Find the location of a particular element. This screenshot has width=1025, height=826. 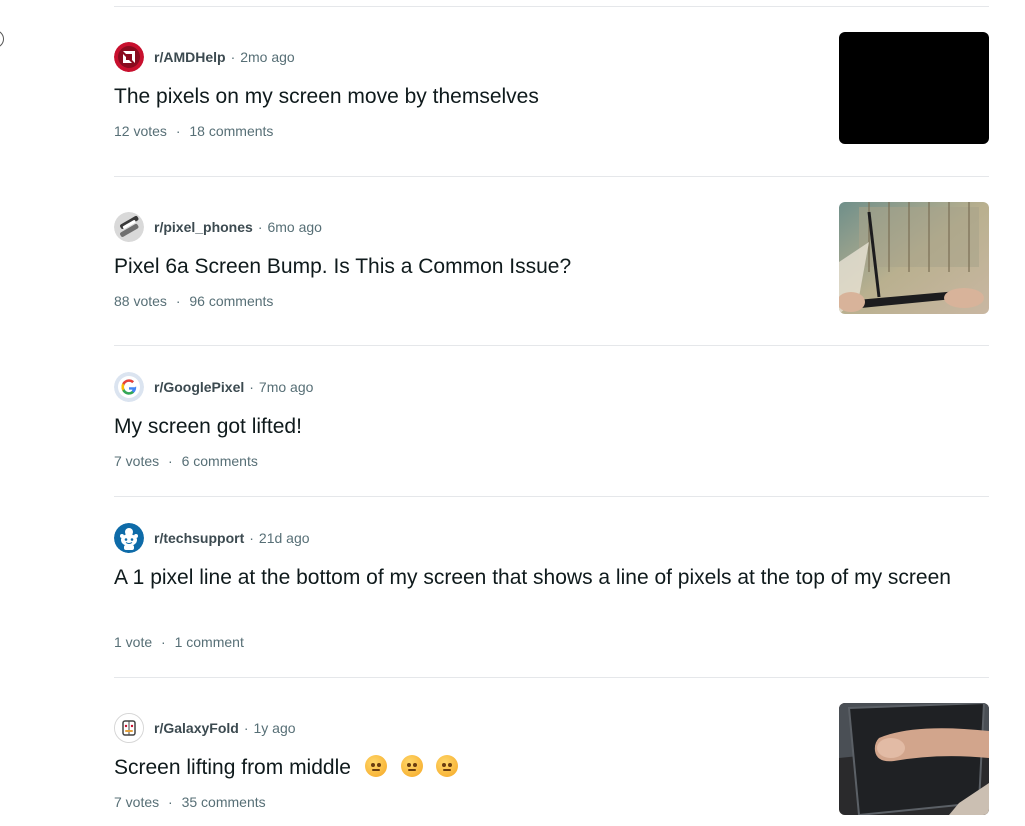

expressionless-face-emoji is located at coordinates (447, 766).